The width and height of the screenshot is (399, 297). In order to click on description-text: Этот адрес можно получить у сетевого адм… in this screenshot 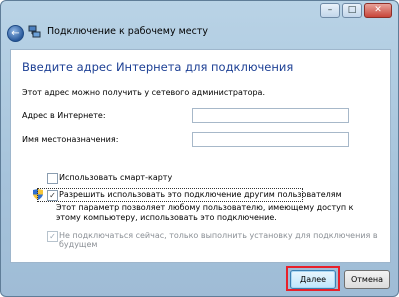, I will do `click(143, 92)`.